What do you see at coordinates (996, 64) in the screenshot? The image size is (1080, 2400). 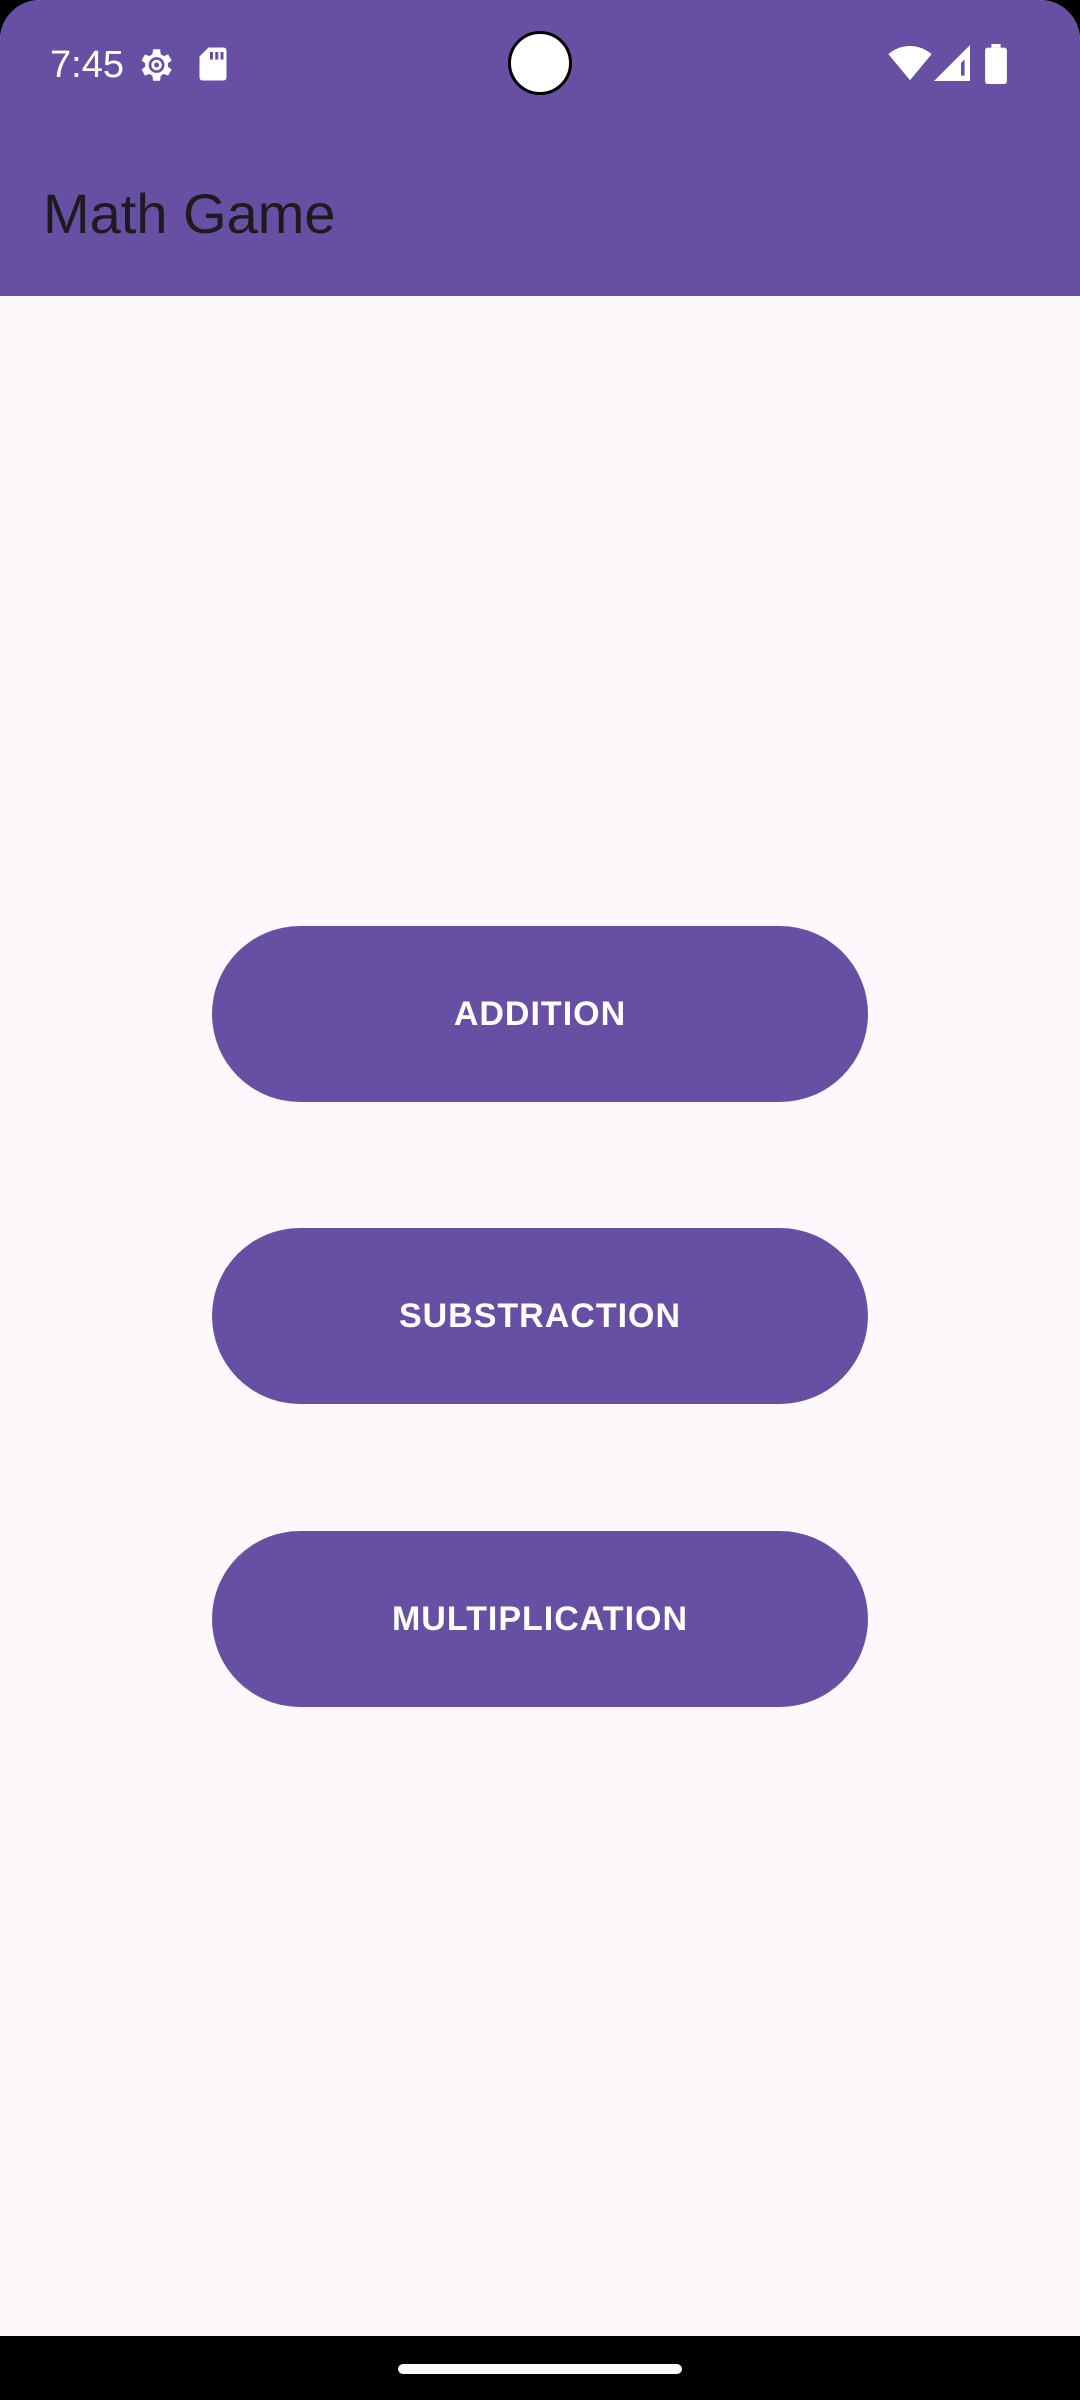 I see `battery-icon` at bounding box center [996, 64].